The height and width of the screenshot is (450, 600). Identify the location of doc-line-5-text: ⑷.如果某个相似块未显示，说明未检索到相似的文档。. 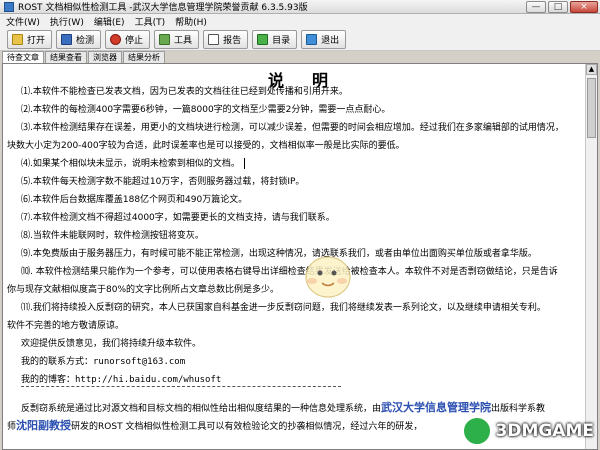
(130, 164).